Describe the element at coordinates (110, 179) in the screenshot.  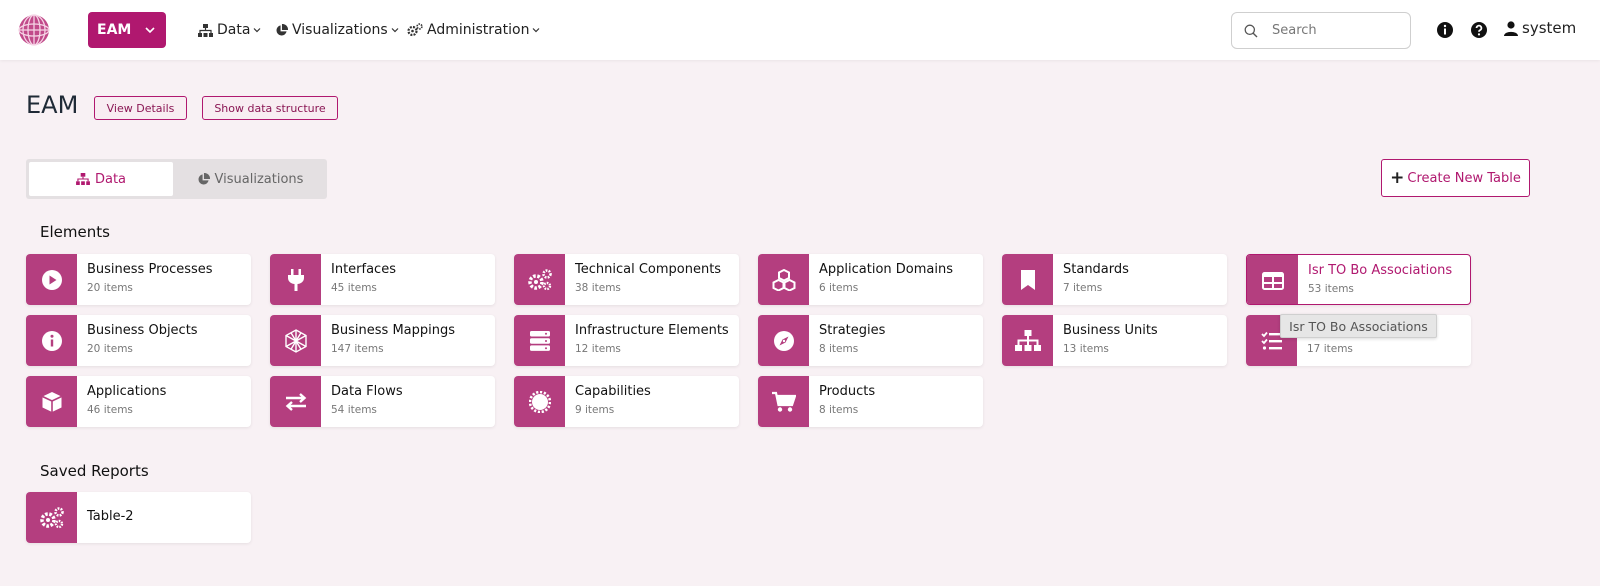
I see `tab-data-label: Data` at that location.